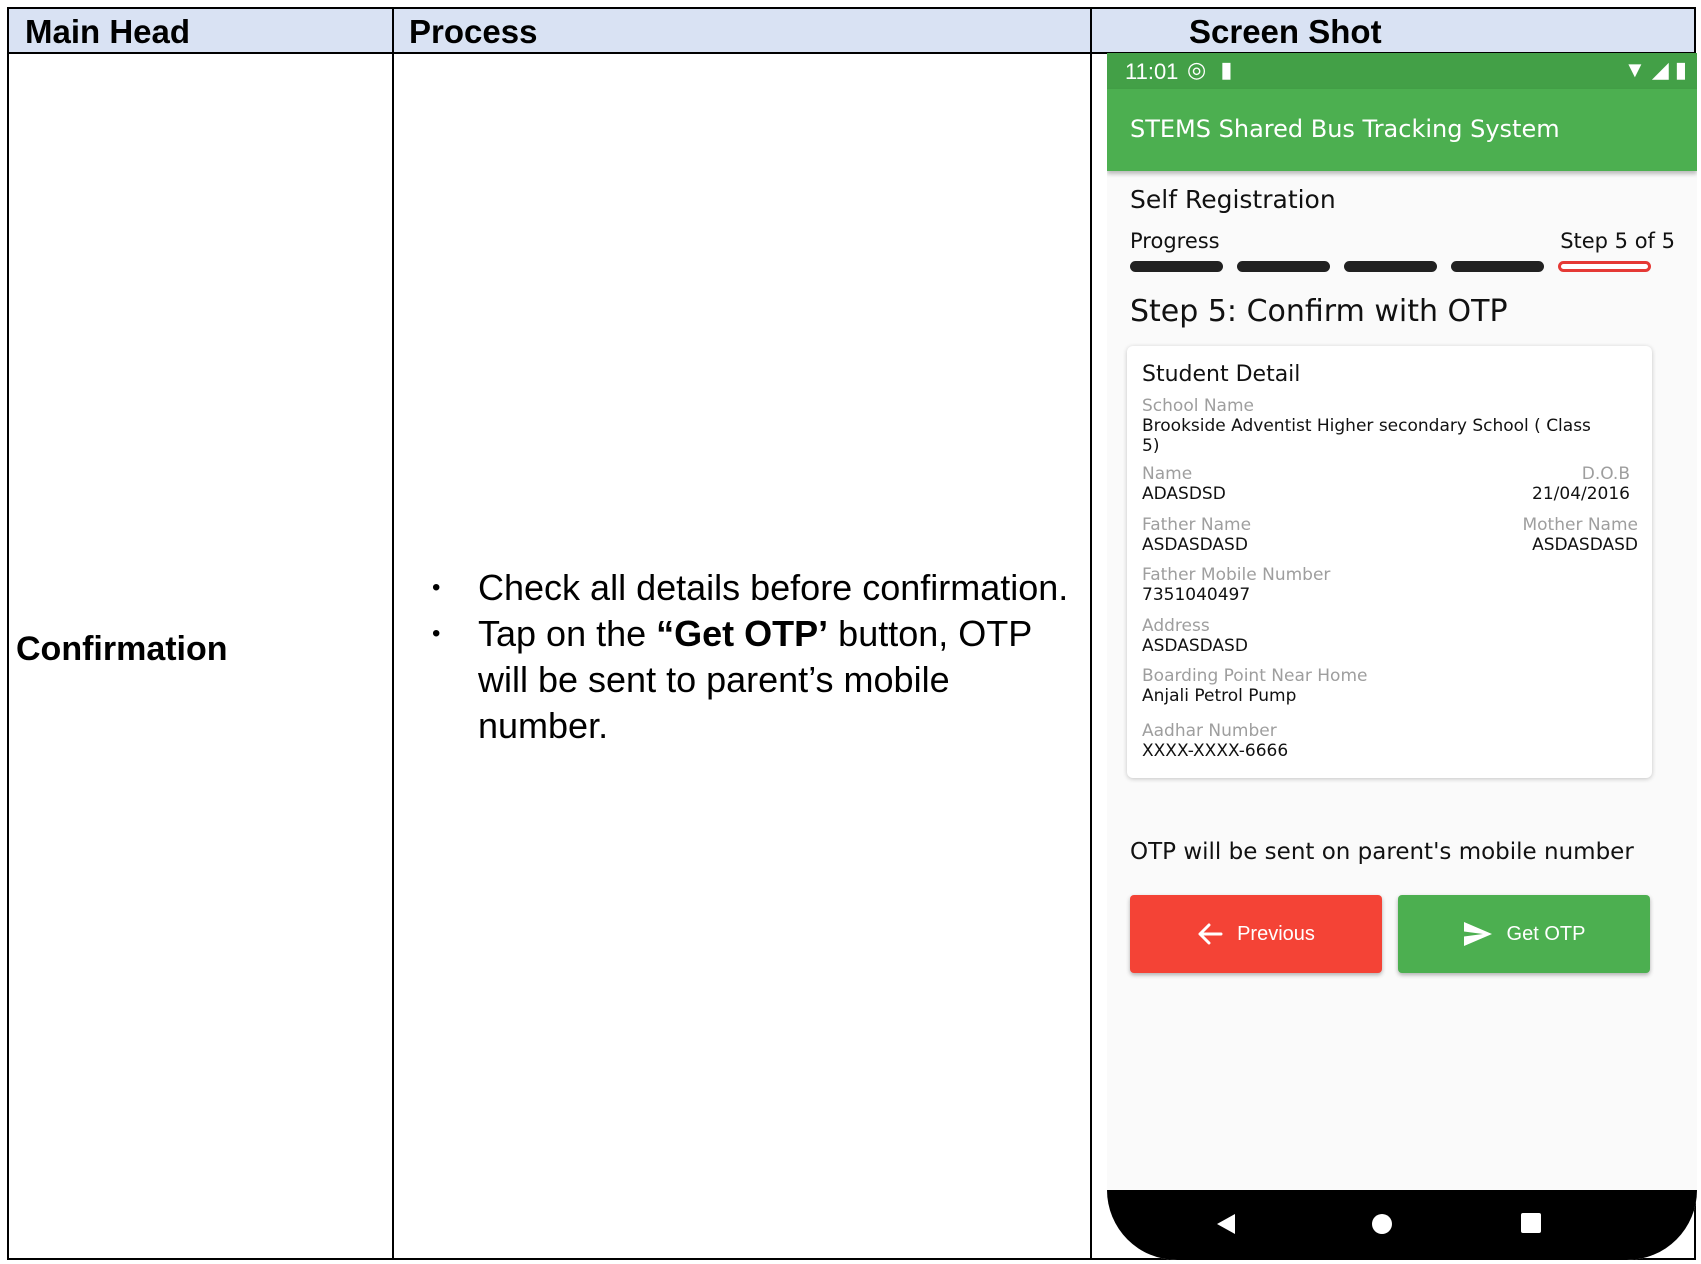 This screenshot has width=1701, height=1264. Describe the element at coordinates (122, 649) in the screenshot. I see `main-head-cell: Confirmation` at that location.